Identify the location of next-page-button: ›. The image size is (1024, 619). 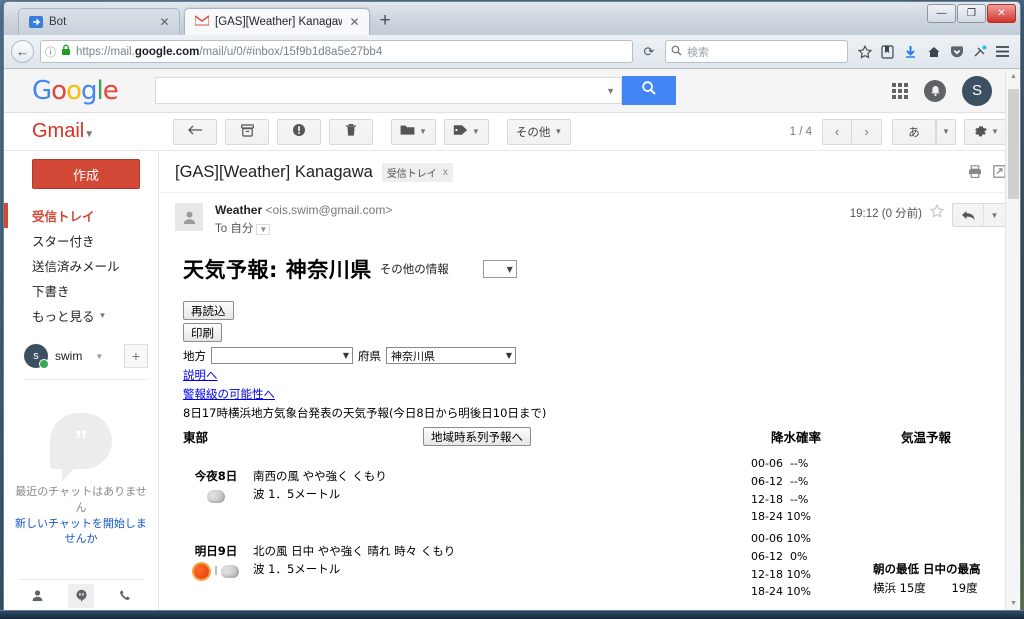
(867, 131).